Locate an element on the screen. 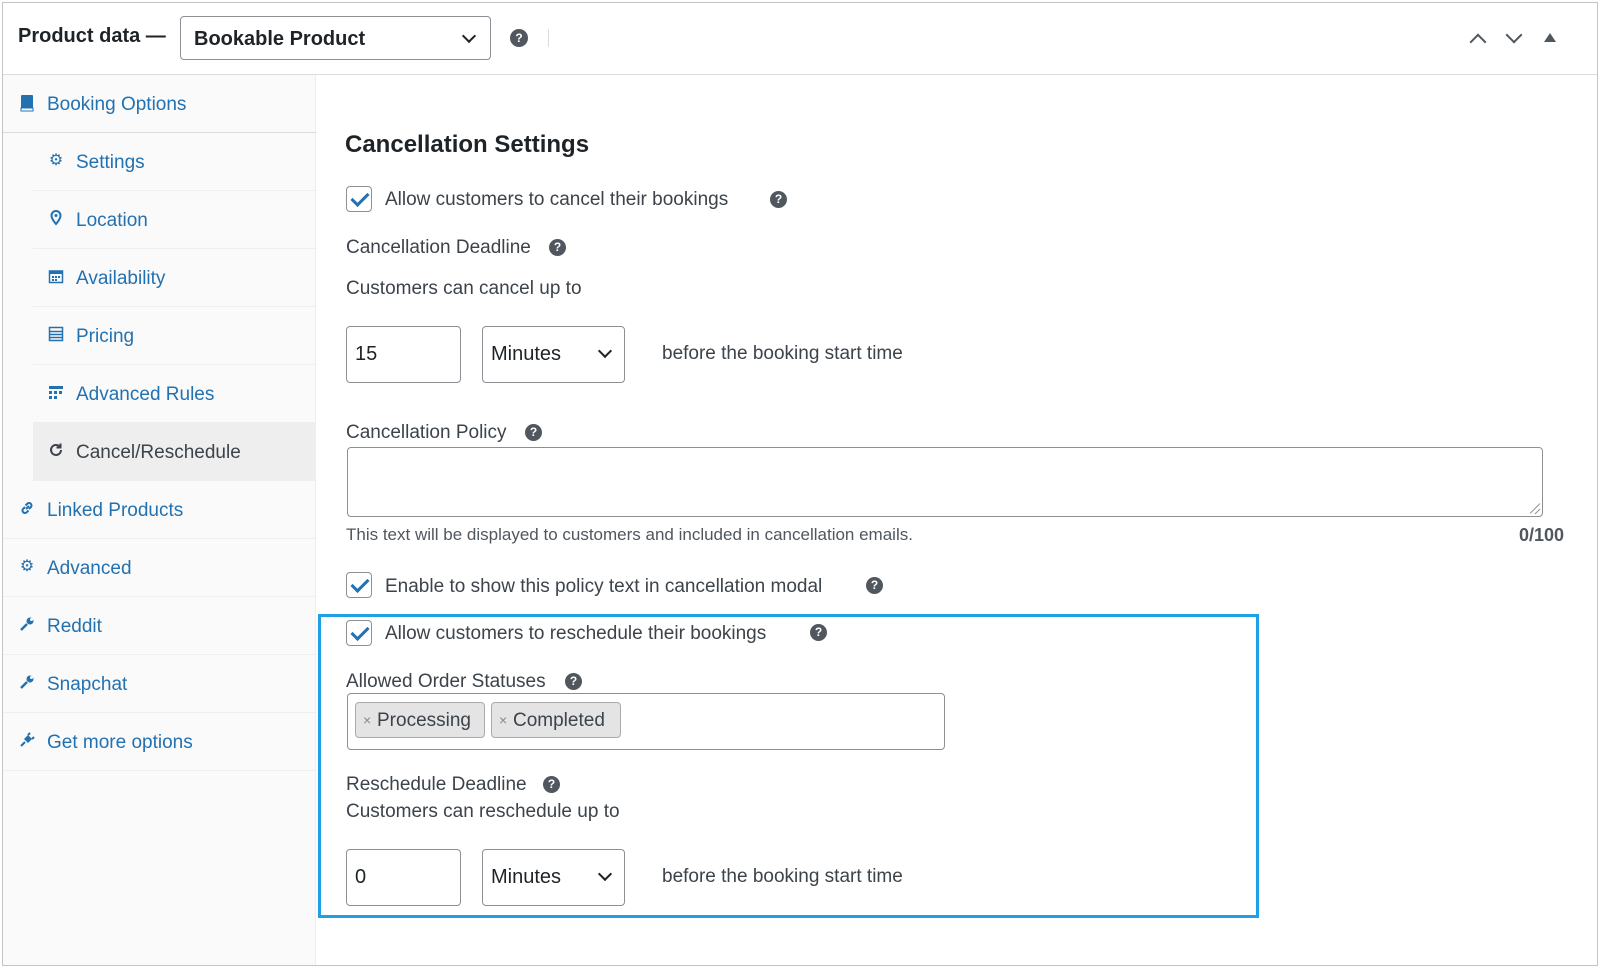  allow-reschedule-checkbox is located at coordinates (359, 633).